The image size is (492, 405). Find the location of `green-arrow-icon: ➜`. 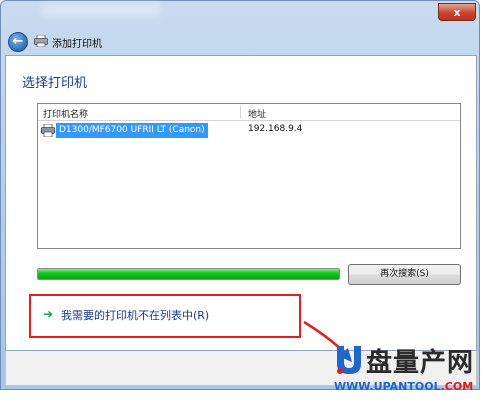

green-arrow-icon: ➜ is located at coordinates (48, 314).